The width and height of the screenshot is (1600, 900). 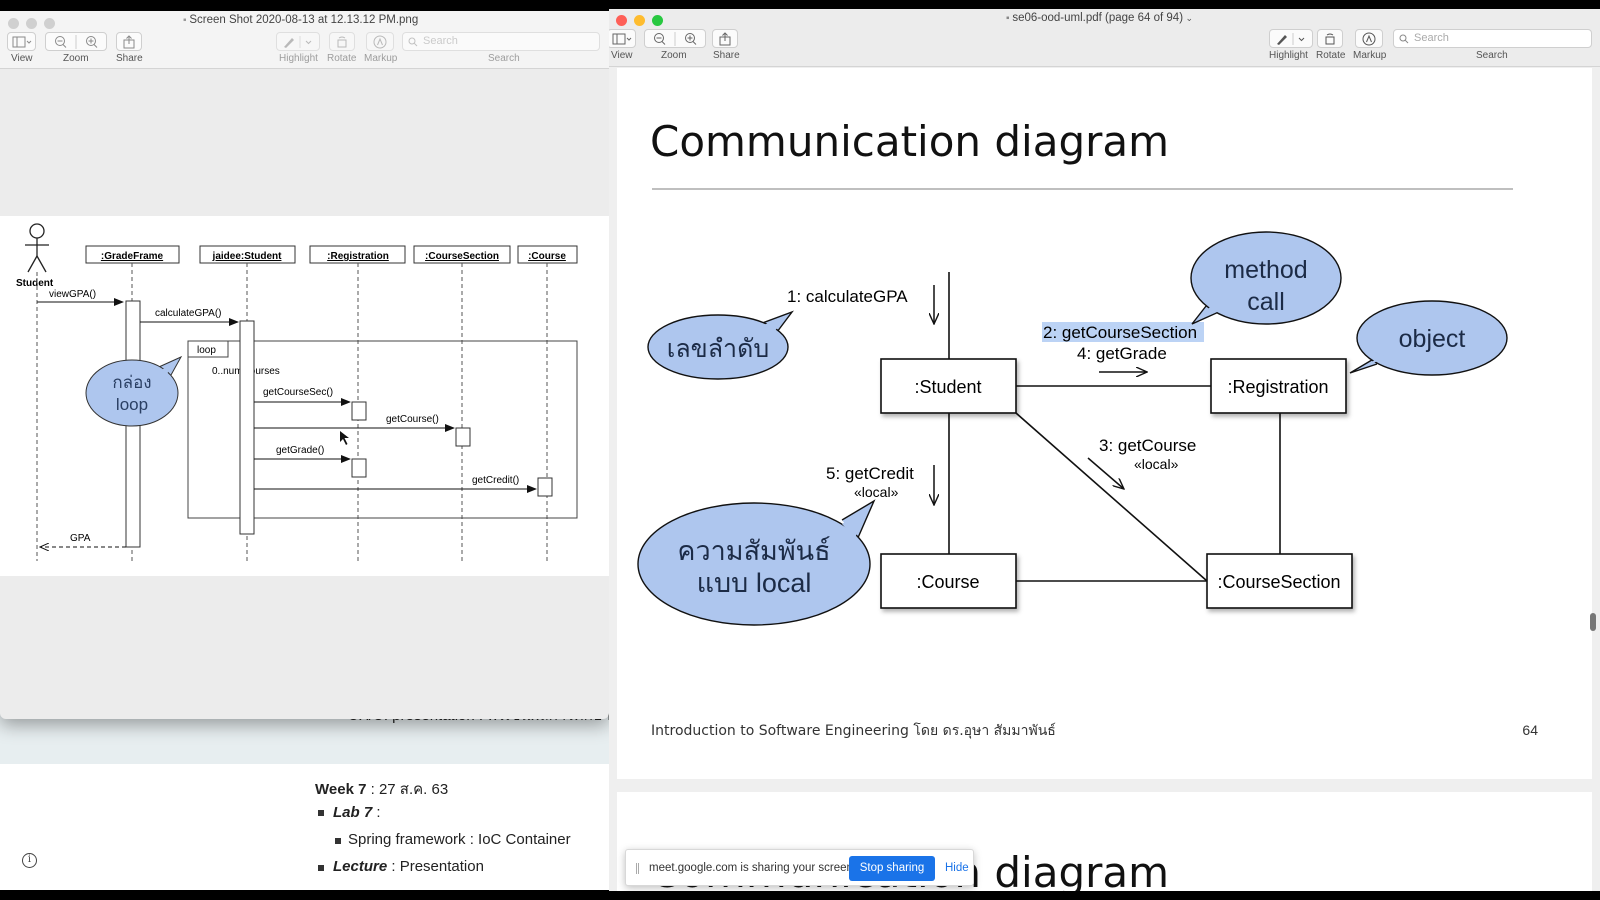 What do you see at coordinates (948, 386) in the screenshot?
I see `object-student: :Student` at bounding box center [948, 386].